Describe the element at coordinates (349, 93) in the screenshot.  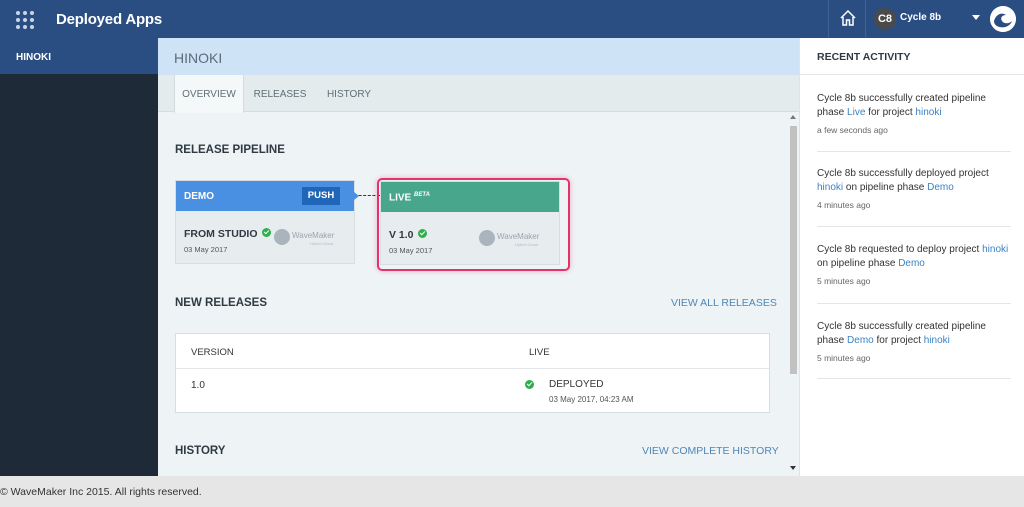
I see `tab-history: HISTORY` at that location.